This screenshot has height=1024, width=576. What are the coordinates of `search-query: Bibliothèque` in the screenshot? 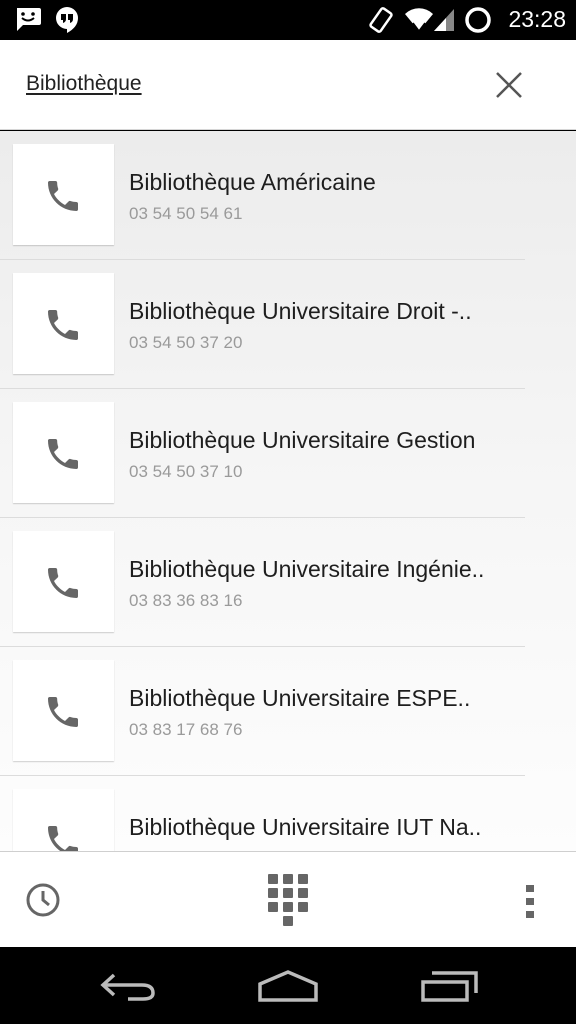 It's located at (84, 84).